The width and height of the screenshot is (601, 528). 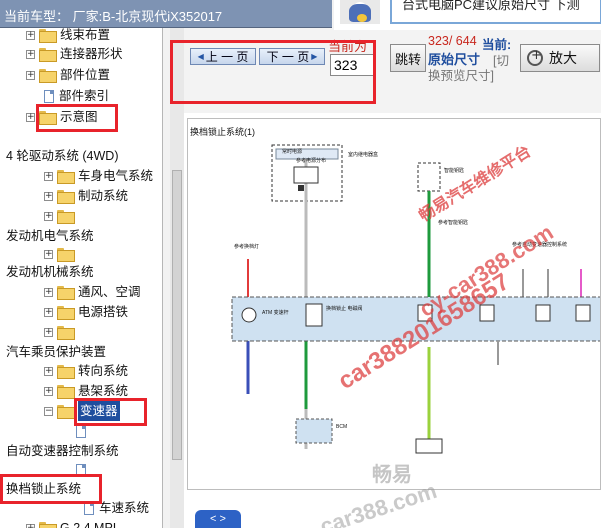 I want to click on tree-group-occupant-protection: 汽车乘员保护装置, so click(x=56, y=352).